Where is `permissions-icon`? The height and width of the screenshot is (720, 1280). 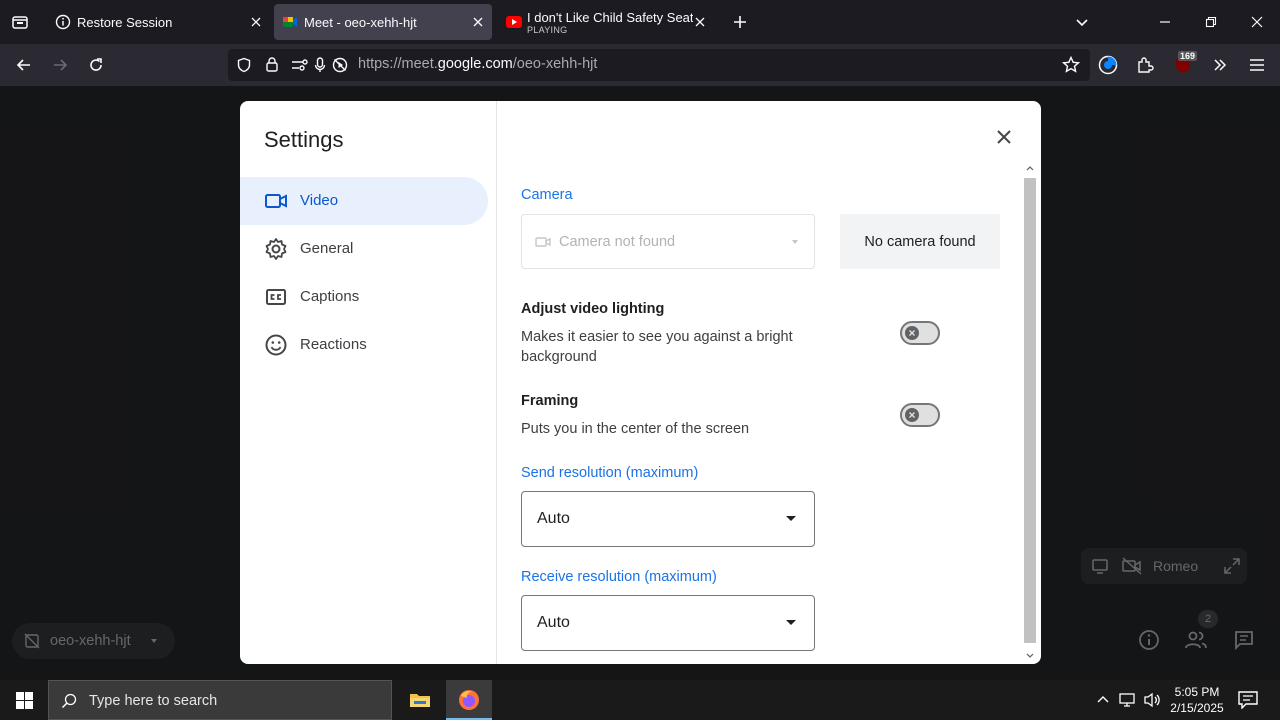
permissions-icon is located at coordinates (300, 65).